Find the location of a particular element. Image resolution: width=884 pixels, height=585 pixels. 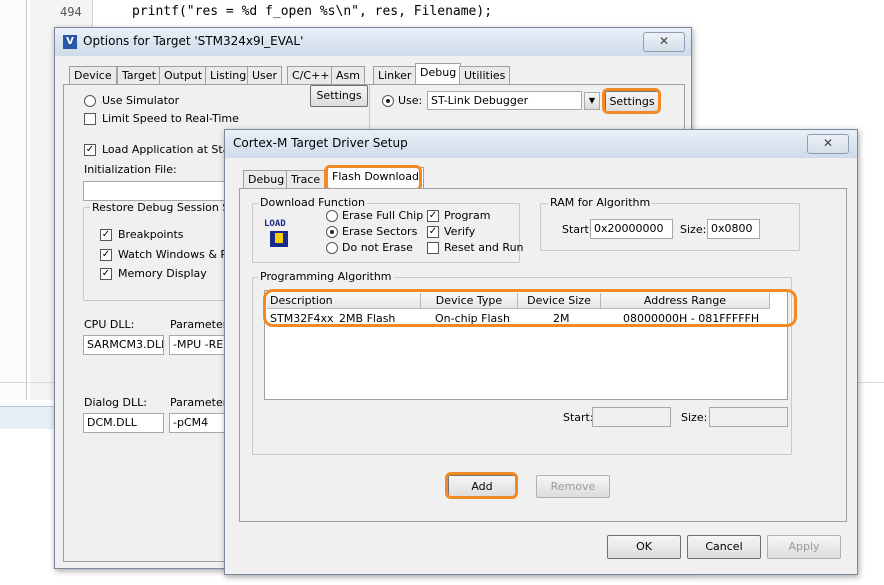

algorithm-row-highlight is located at coordinates (530, 308).